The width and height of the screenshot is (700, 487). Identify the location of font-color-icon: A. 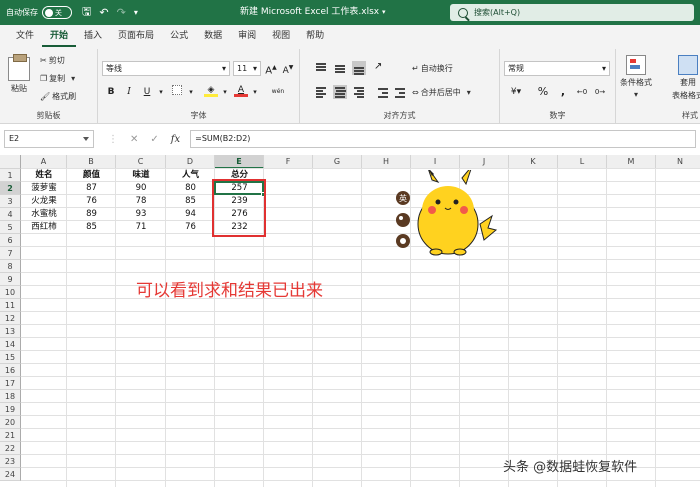
(241, 90).